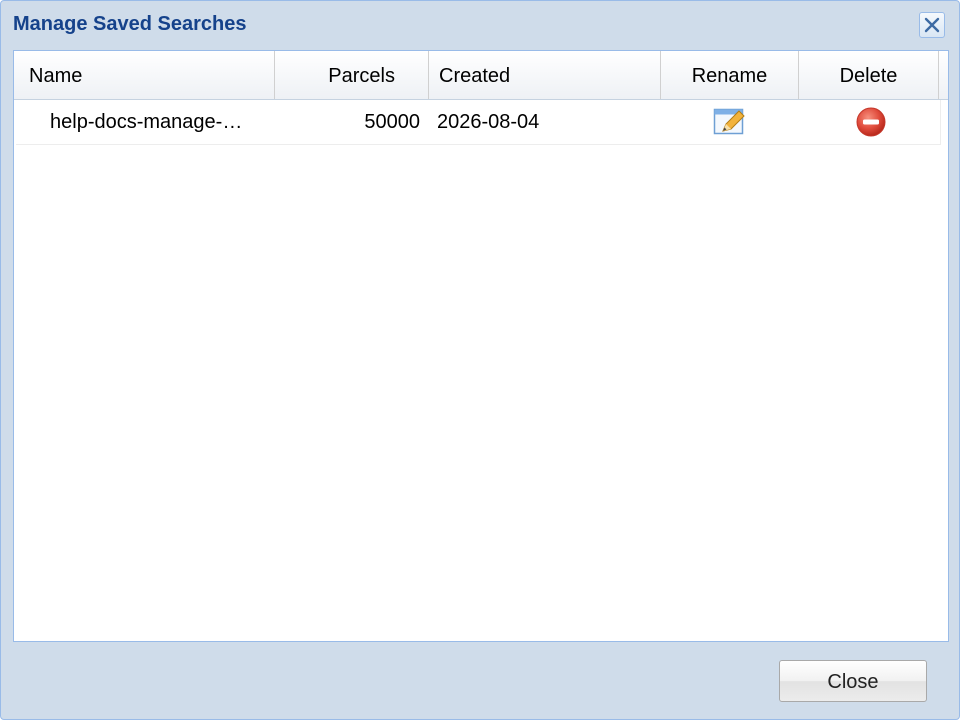 The height and width of the screenshot is (720, 960). Describe the element at coordinates (545, 75) in the screenshot. I see `column-header-created: Created` at that location.